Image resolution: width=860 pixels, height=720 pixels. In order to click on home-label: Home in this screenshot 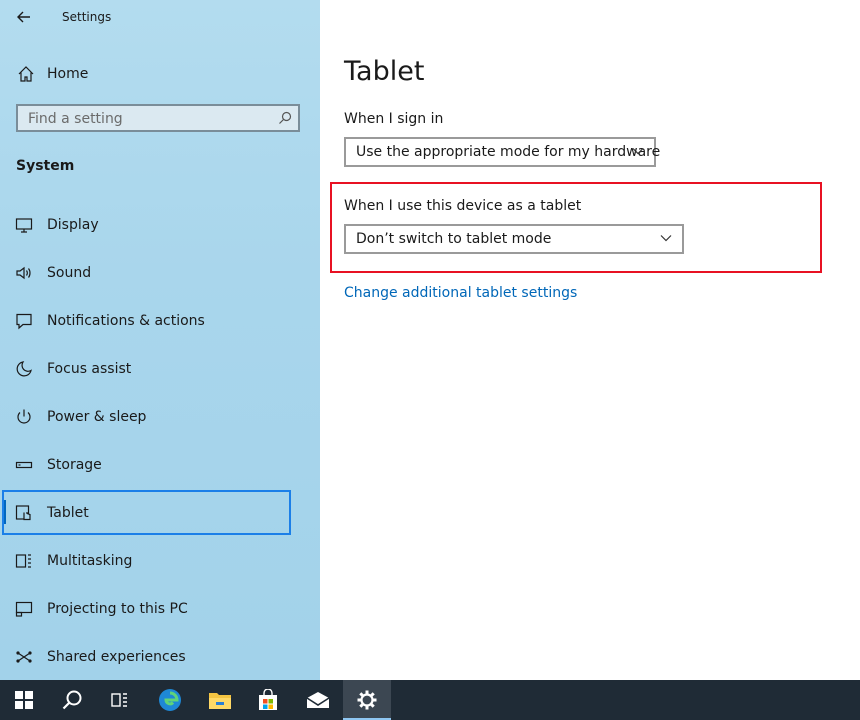, I will do `click(68, 74)`.